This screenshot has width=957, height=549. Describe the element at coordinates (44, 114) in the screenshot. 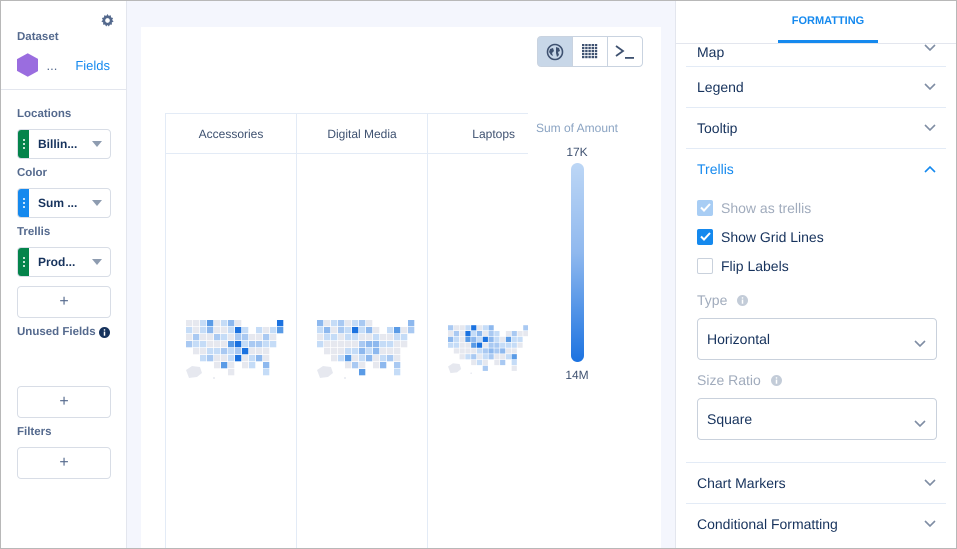

I see `section-label: Locations` at that location.